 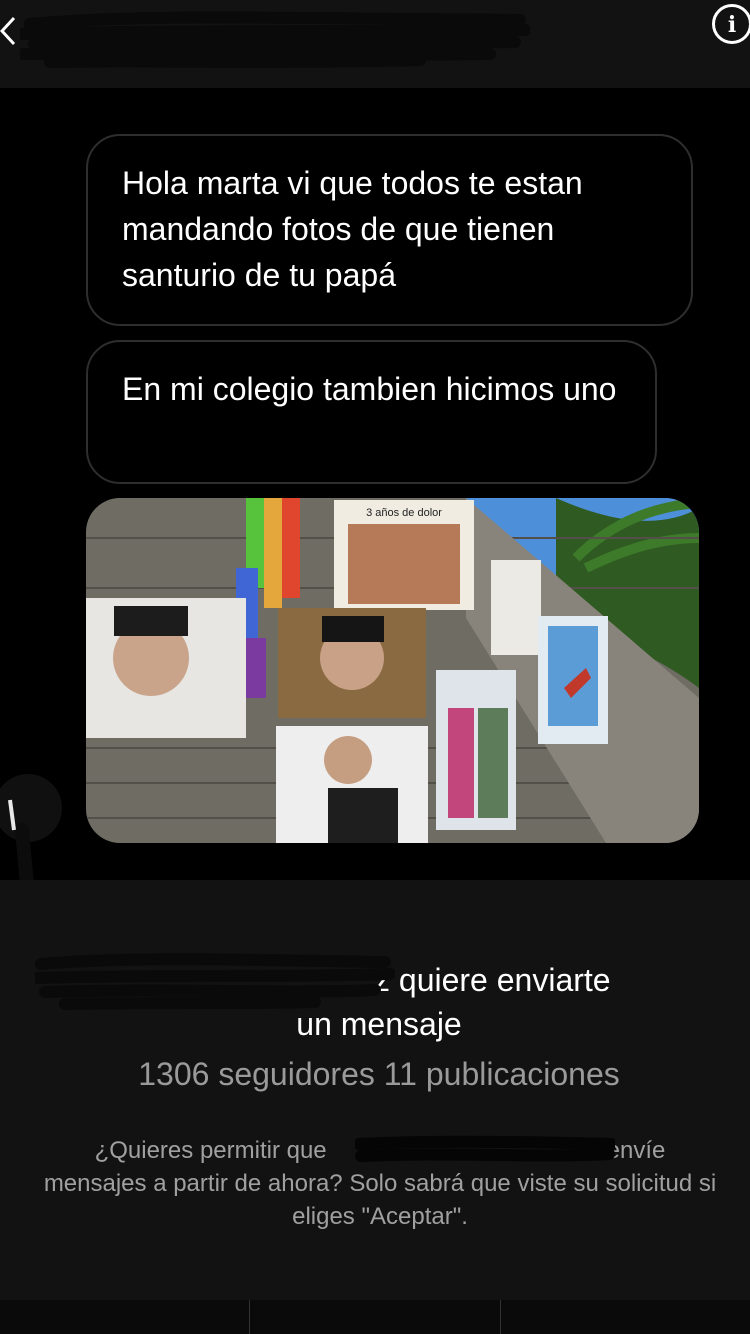 I want to click on posts-count: 11 publicaciones, so click(x=501, y=1074).